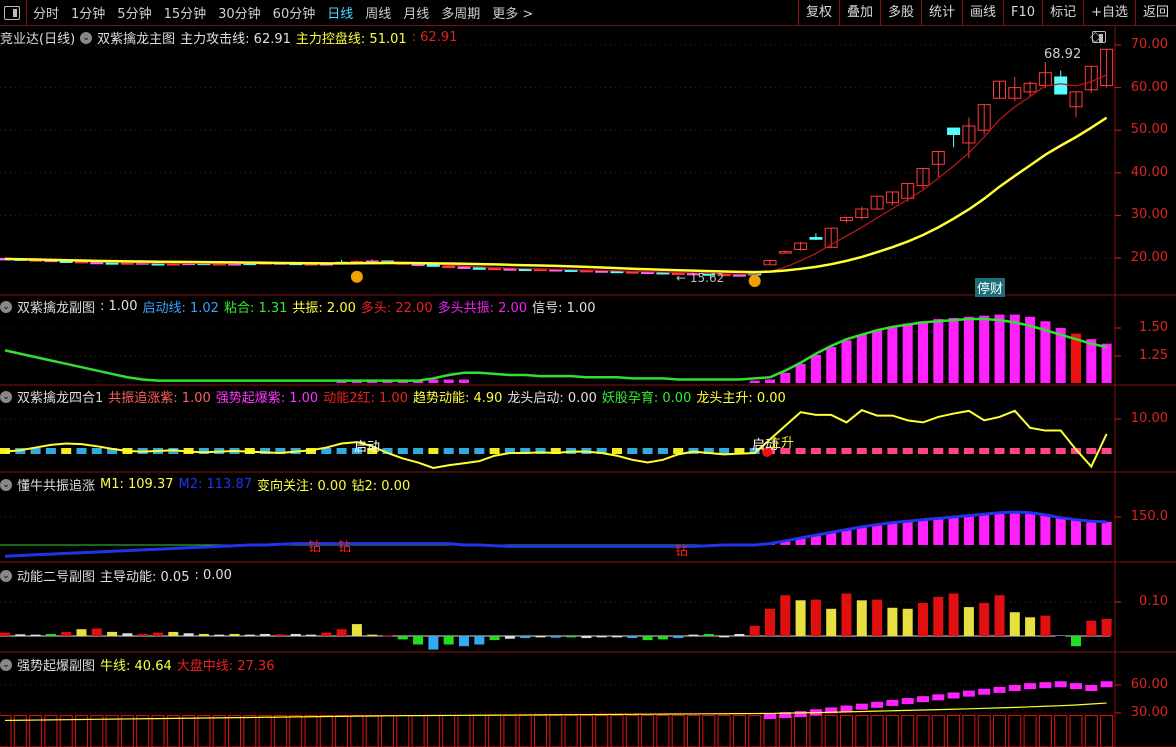  Describe the element at coordinates (1099, 37) in the screenshot. I see `panel-toggle-icon` at that location.